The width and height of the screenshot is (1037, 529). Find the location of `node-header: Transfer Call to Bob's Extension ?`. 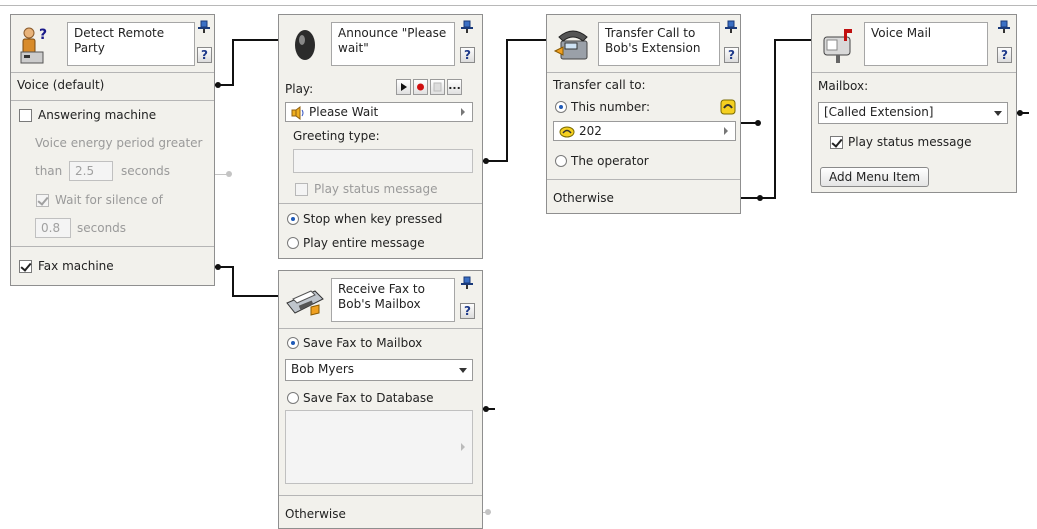

node-header: Transfer Call to Bob's Extension ? is located at coordinates (643, 43).